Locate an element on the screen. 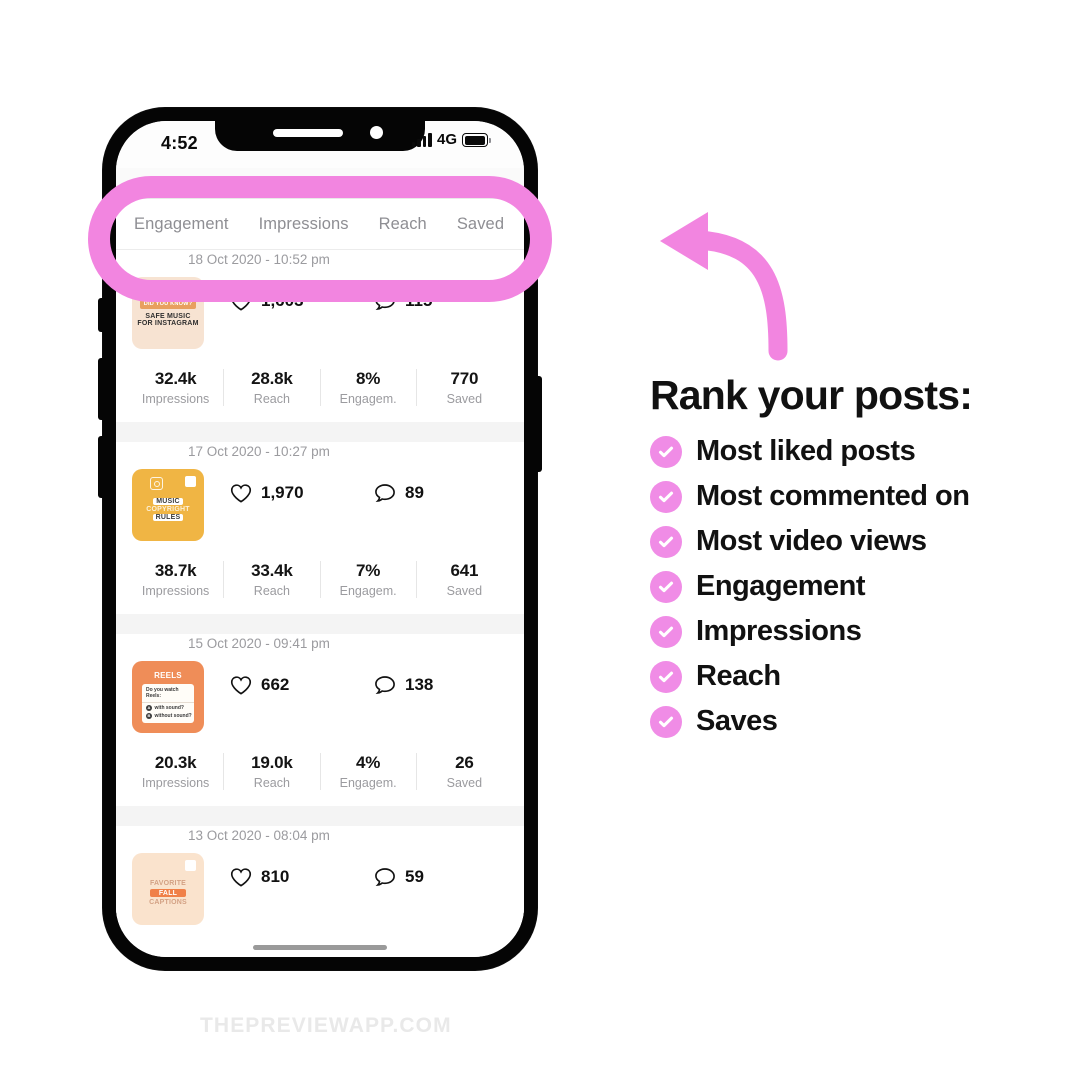  stat-value: 770 is located at coordinates (464, 378).